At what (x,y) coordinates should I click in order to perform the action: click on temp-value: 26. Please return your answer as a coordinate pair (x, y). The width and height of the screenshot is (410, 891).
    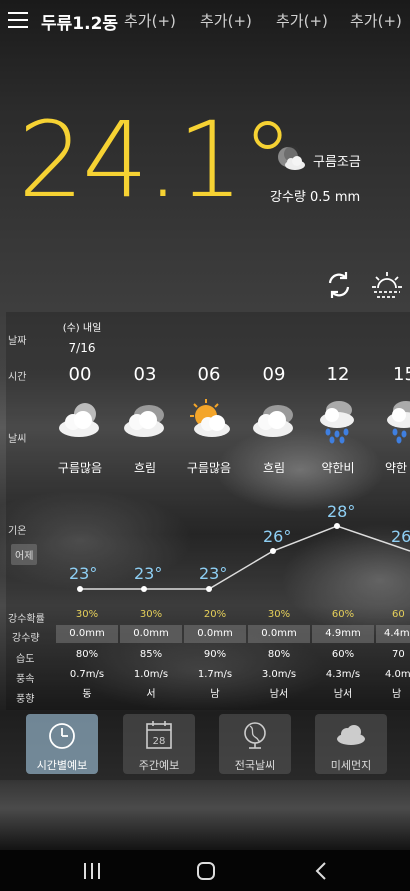
    Looking at the image, I should click on (400, 536).